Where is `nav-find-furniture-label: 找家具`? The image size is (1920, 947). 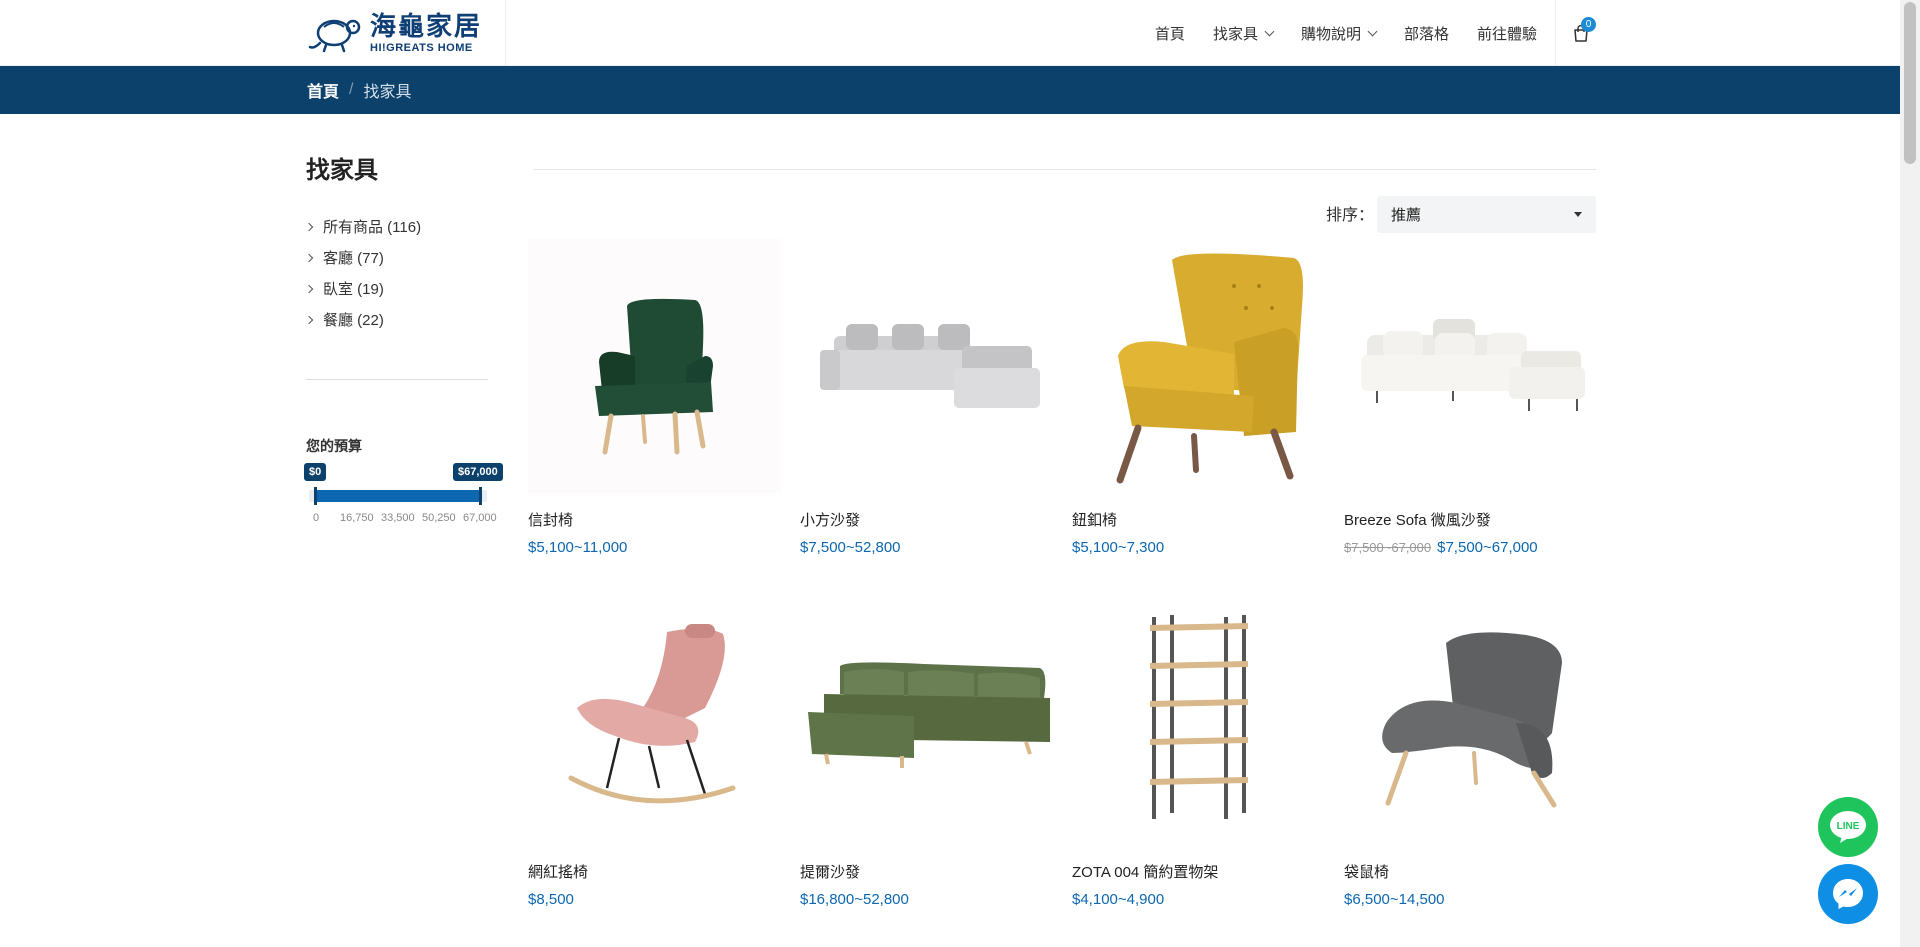
nav-find-furniture-label: 找家具 is located at coordinates (1235, 34).